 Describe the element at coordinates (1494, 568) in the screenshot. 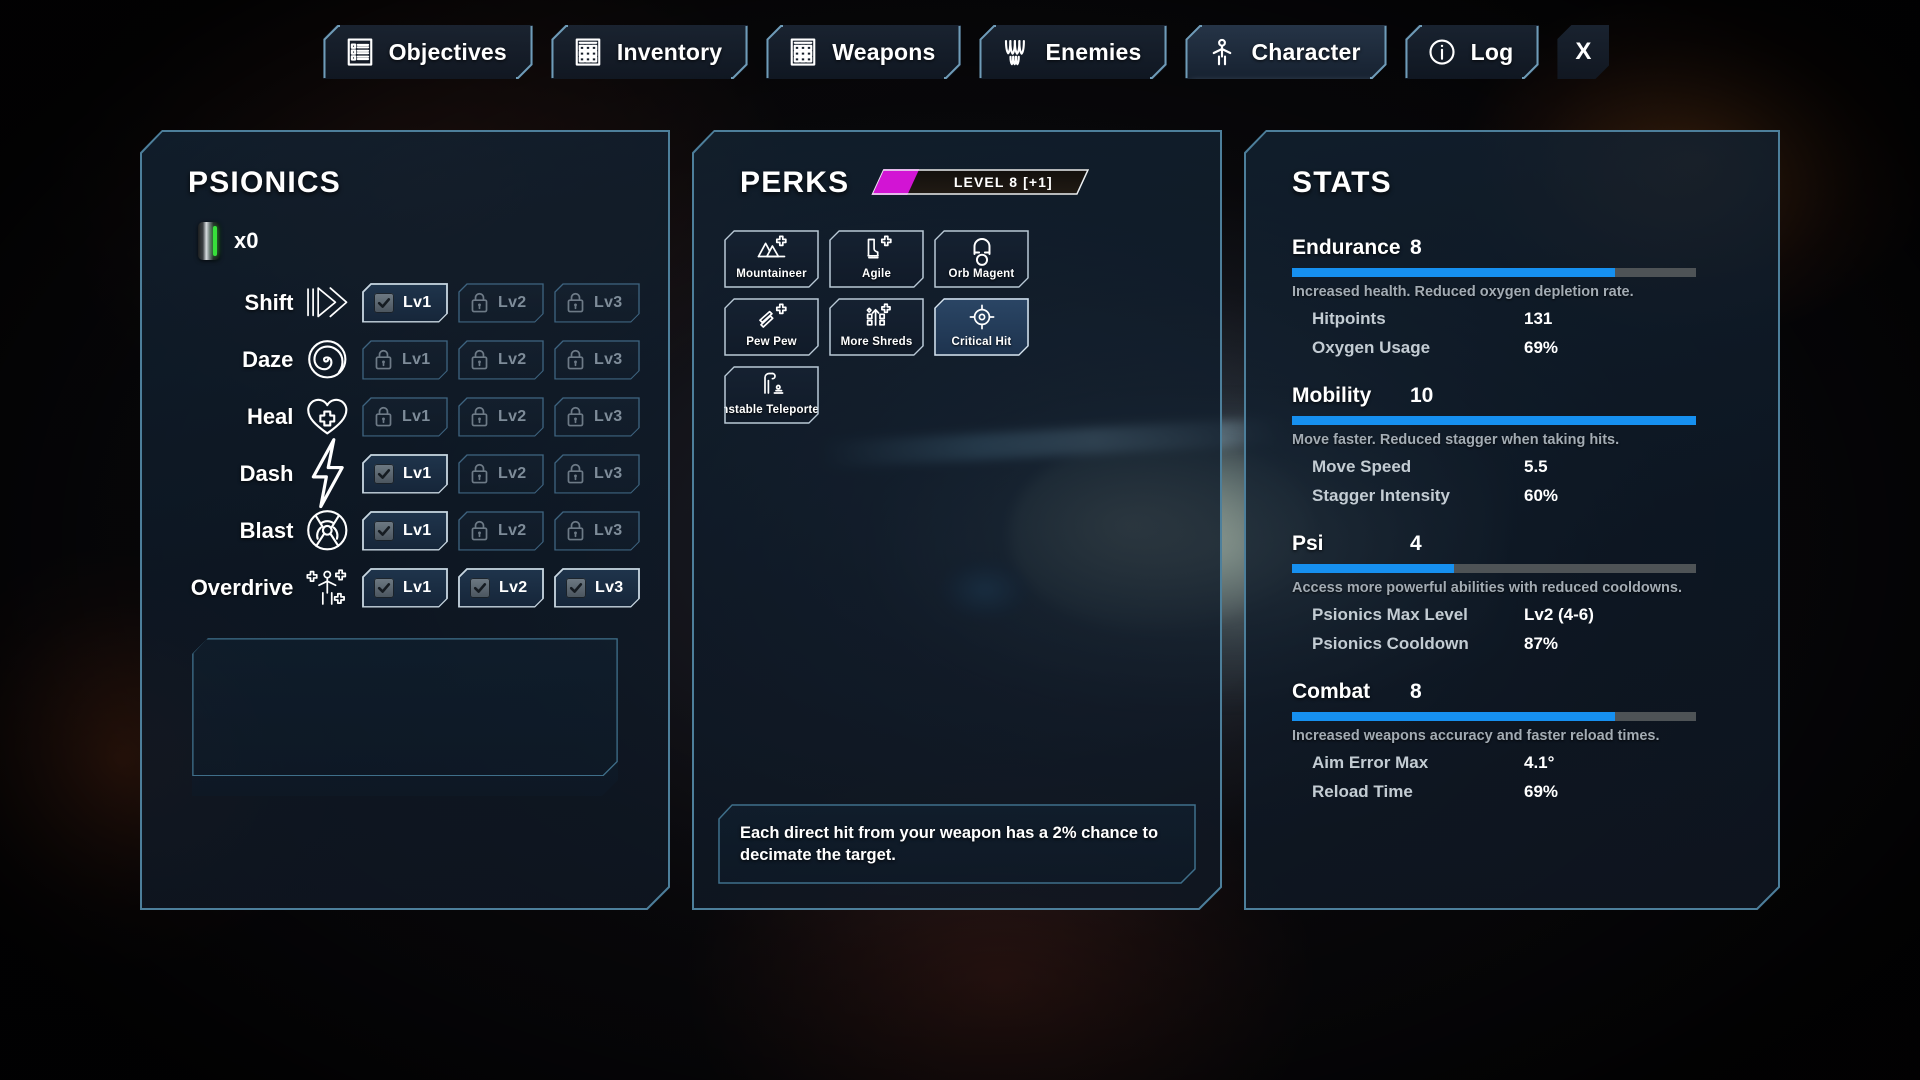

I see `stat-progress-bar` at that location.